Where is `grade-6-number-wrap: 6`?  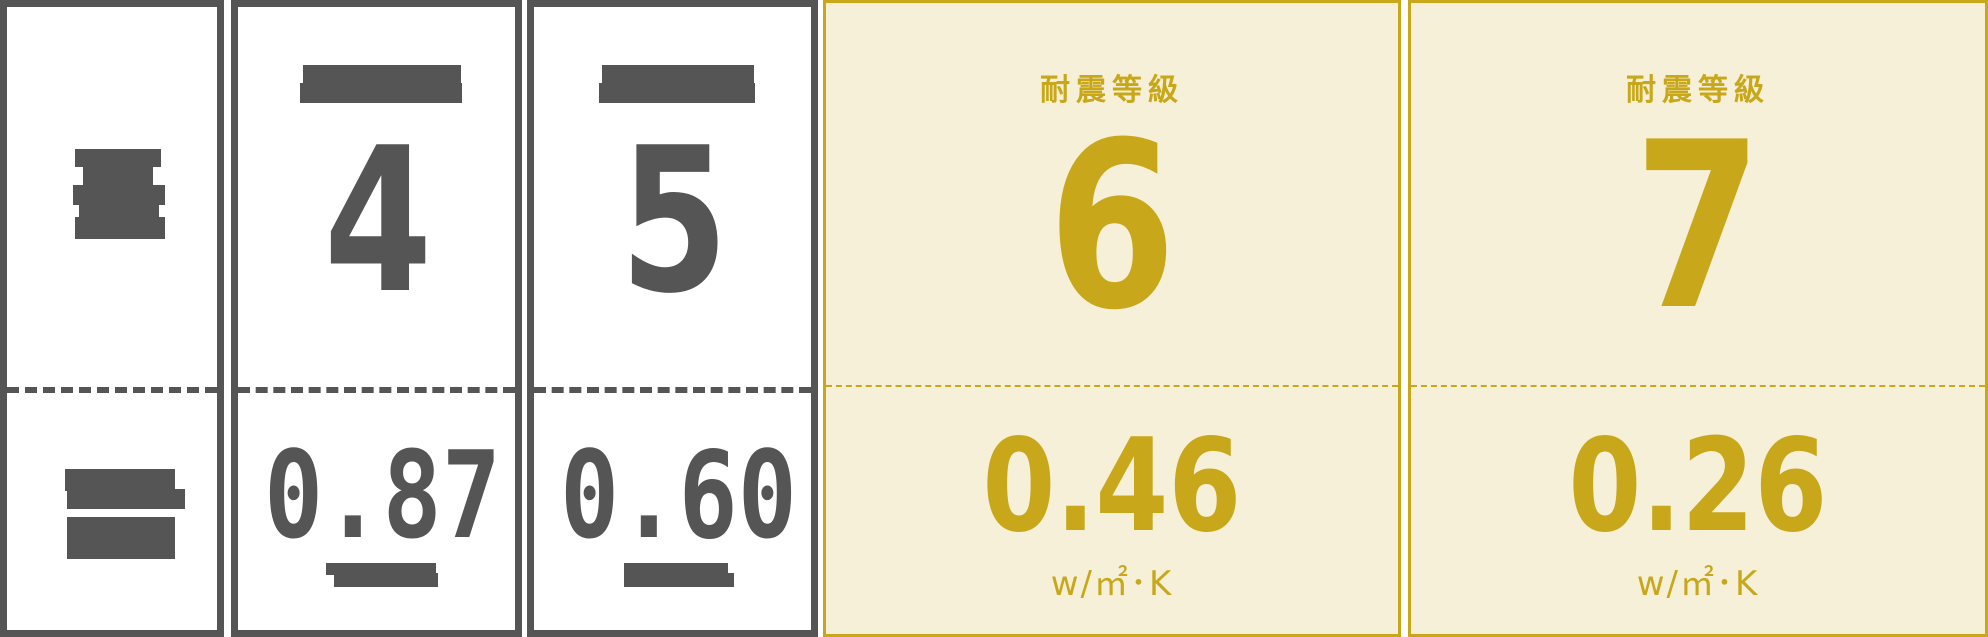
grade-6-number-wrap: 6 is located at coordinates (1112, 228).